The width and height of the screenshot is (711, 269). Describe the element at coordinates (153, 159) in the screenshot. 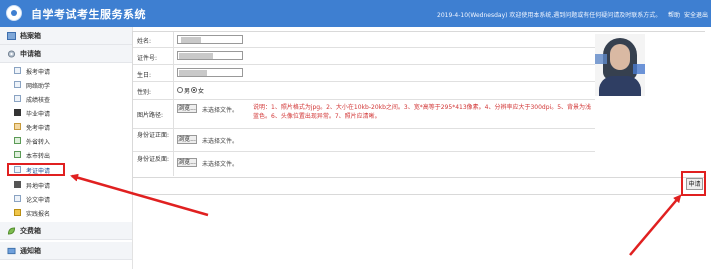

I see `id-back-label: 身份证反面:` at that location.